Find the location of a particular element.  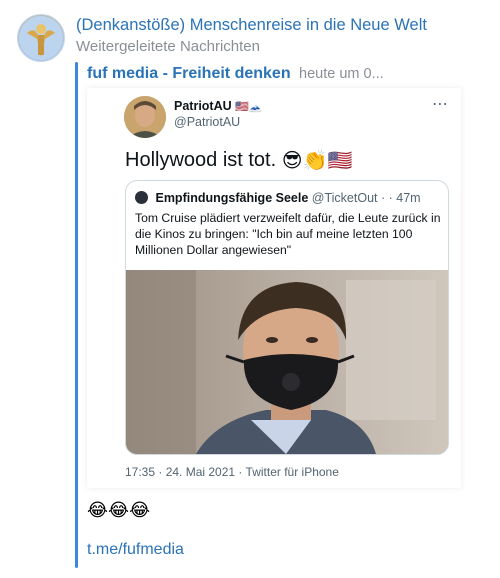

more-options-icon: ⋯ is located at coordinates (440, 104).